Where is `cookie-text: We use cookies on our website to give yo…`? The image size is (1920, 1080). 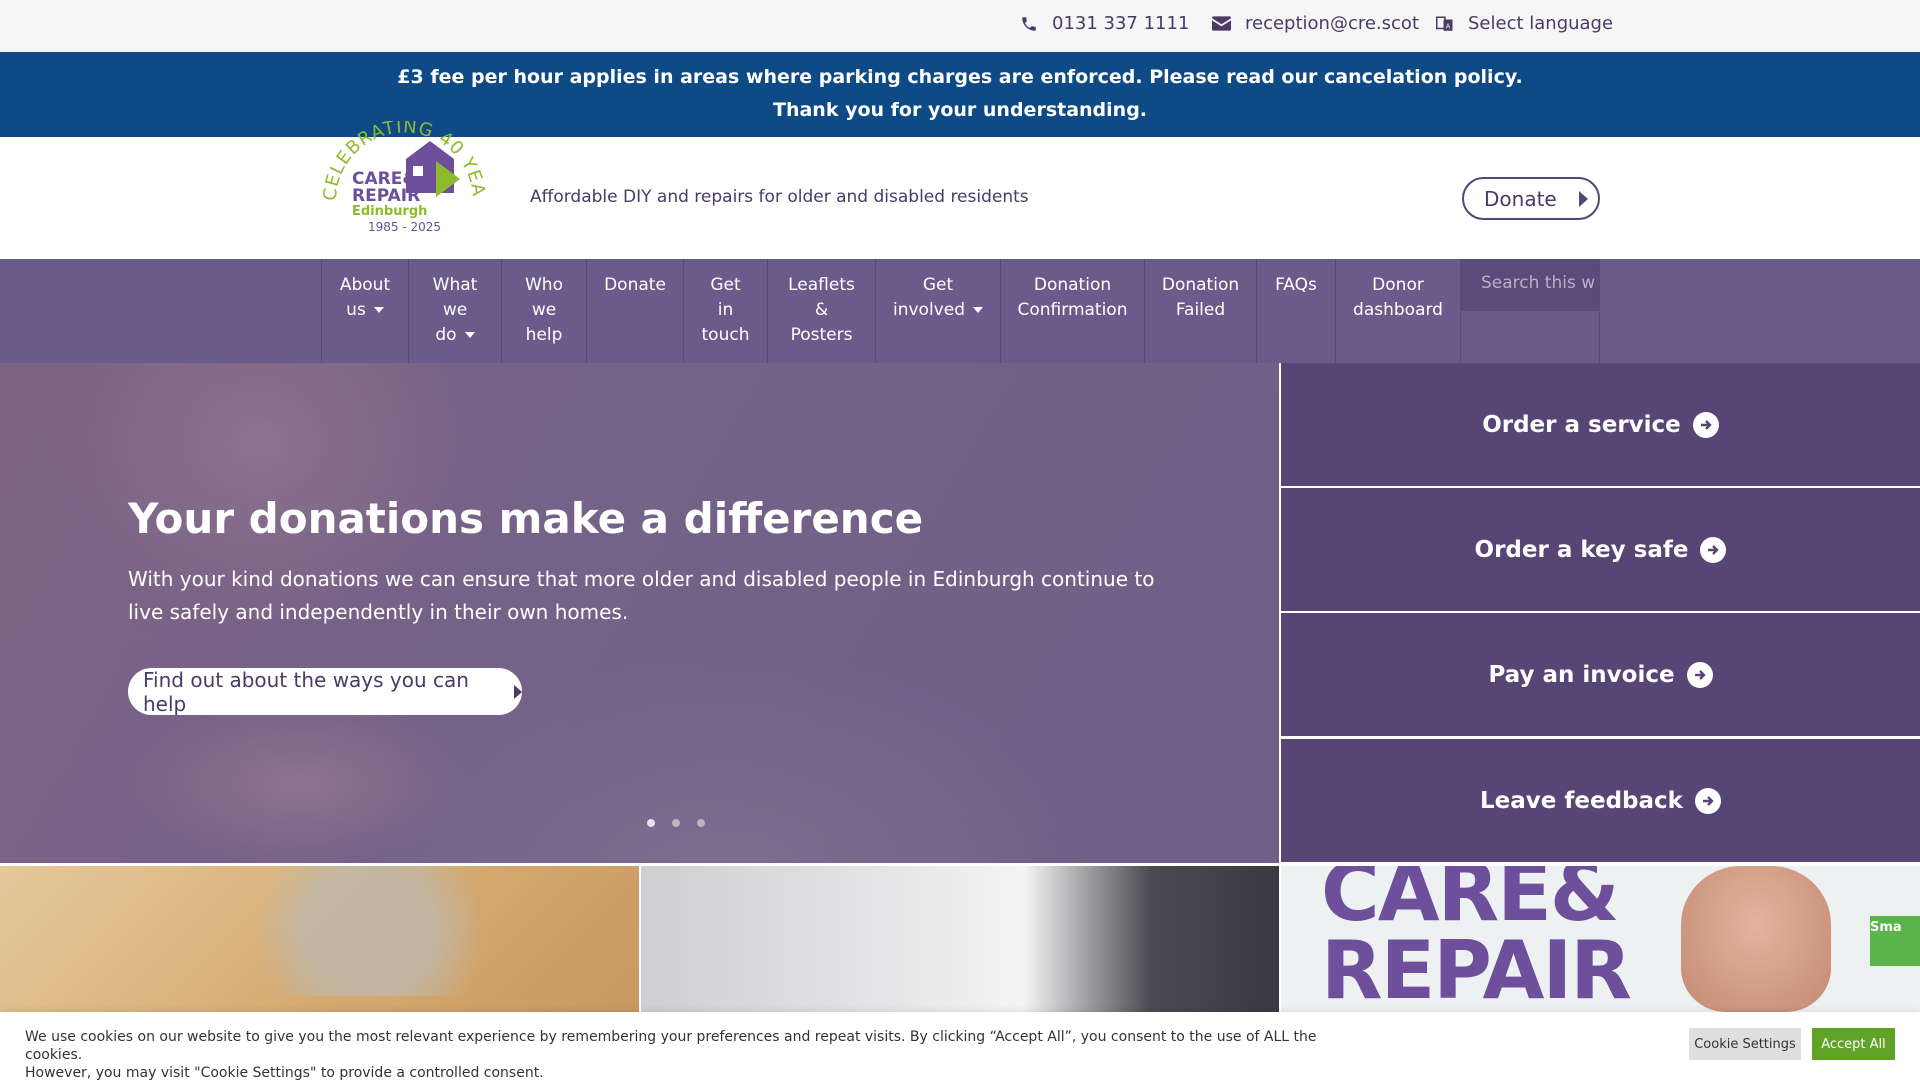
cookie-text: We use cookies on our website to give yo… is located at coordinates (671, 1054).